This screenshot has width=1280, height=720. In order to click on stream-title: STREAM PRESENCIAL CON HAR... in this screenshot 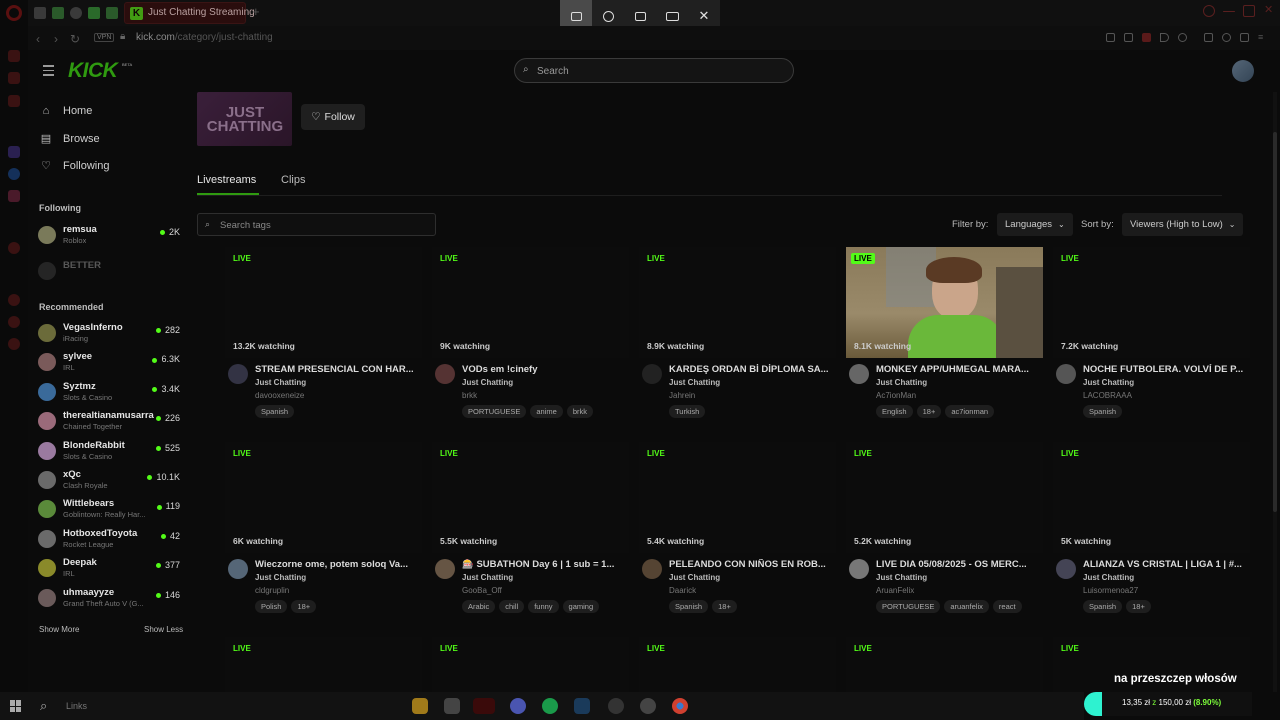, I will do `click(337, 369)`.